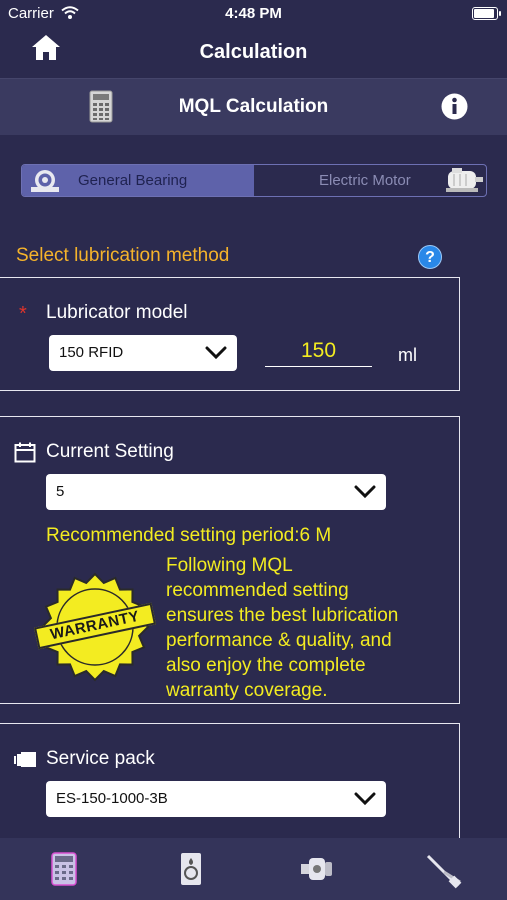 This screenshot has height=900, width=507. What do you see at coordinates (230, 334) in the screenshot?
I see `lubricator-panel: * Lubricator model 150 RFID 150 ml` at bounding box center [230, 334].